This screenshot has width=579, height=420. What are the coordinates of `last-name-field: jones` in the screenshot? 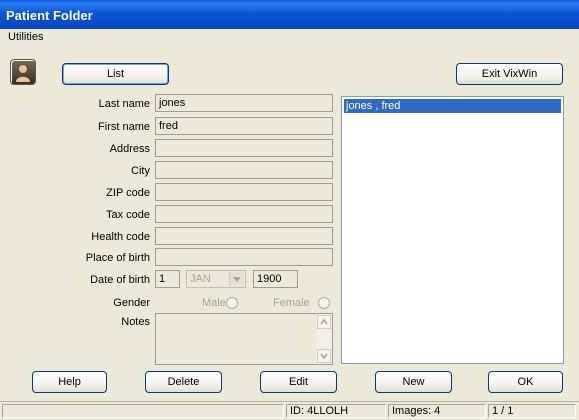 It's located at (244, 103).